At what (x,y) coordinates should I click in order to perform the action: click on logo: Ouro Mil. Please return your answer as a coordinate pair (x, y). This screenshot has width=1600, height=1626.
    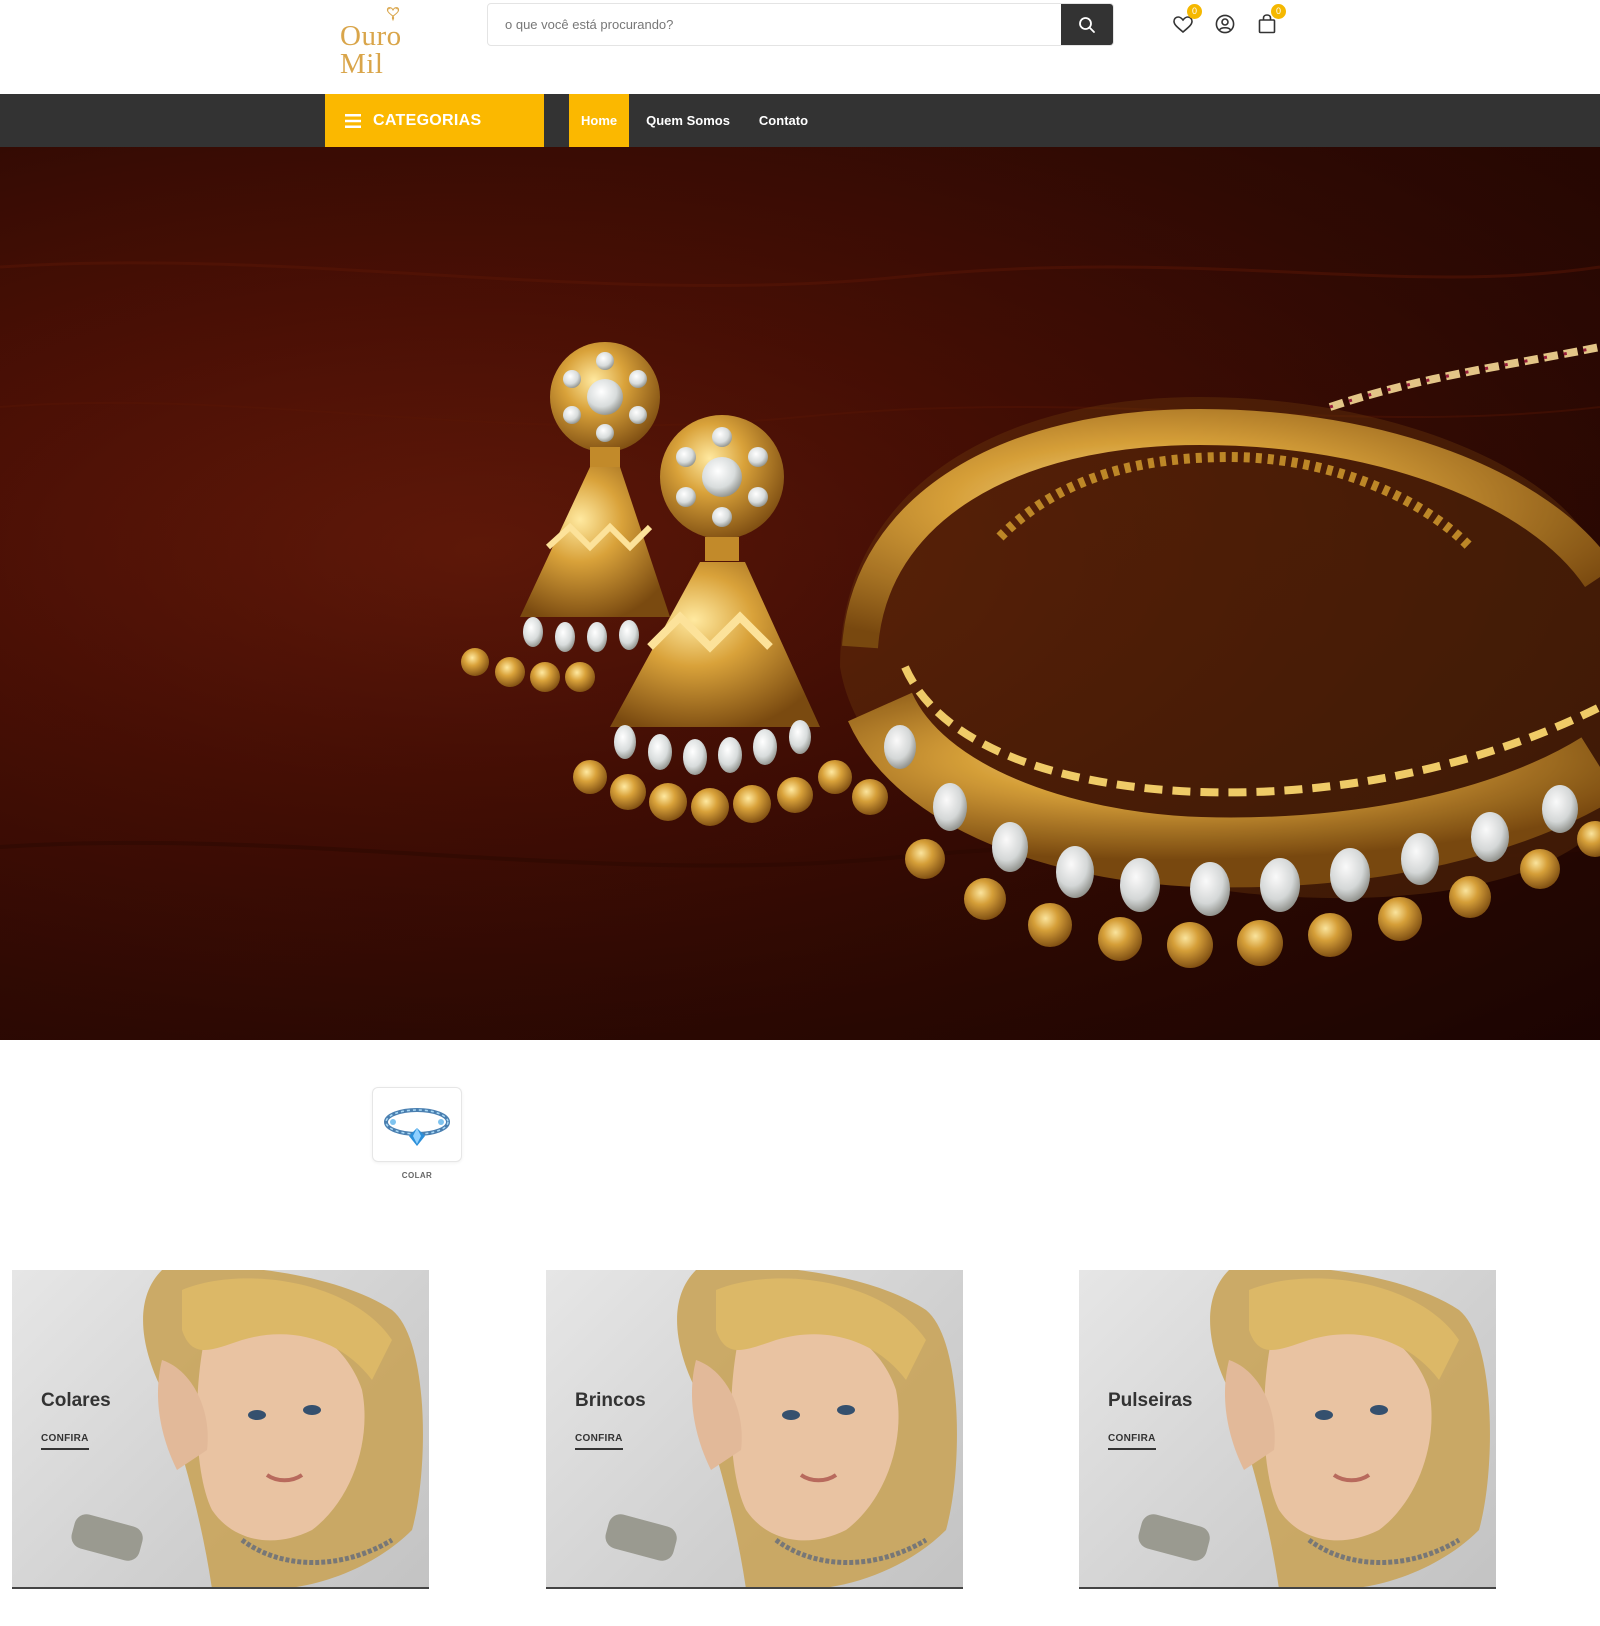
    Looking at the image, I should click on (392, 43).